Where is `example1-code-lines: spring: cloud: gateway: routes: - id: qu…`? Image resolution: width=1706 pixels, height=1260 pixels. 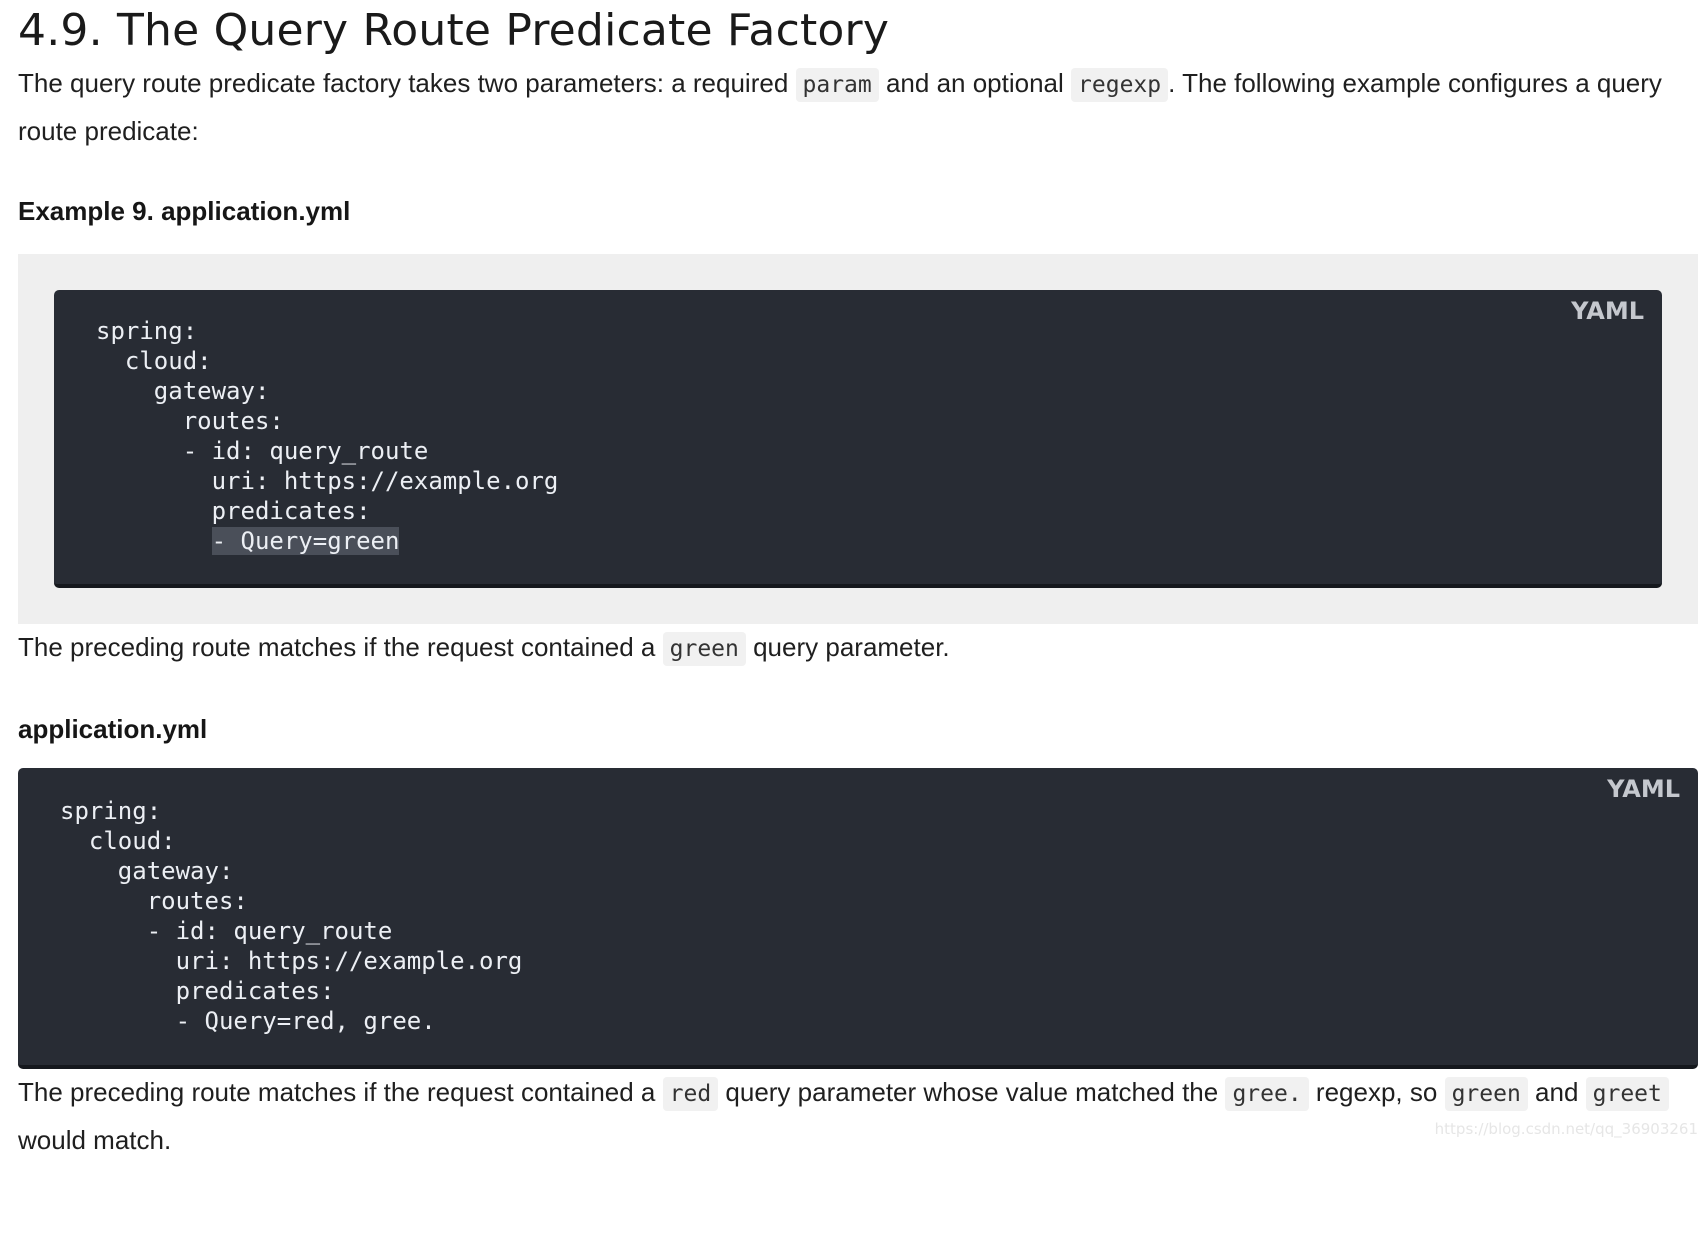 example1-code-lines: spring: cloud: gateway: routes: - id: qu… is located at coordinates (327, 421).